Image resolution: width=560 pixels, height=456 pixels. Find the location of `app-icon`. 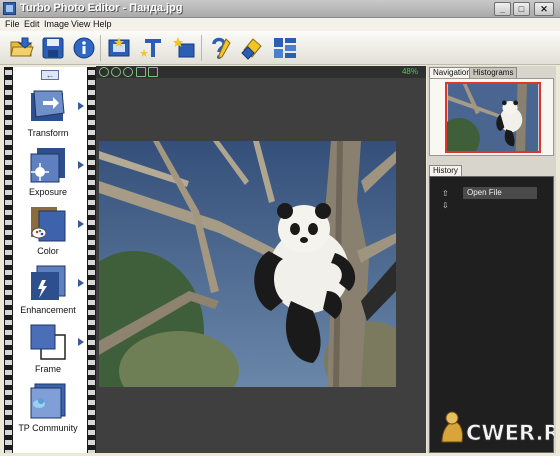

app-icon is located at coordinates (9, 8).